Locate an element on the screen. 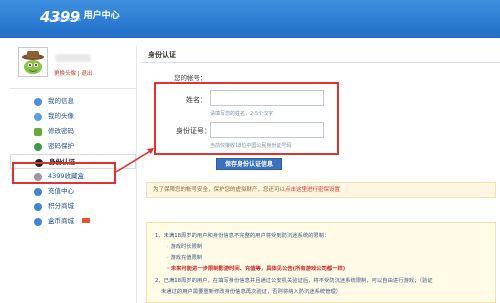 This screenshot has width=500, height=303. security-notice: 为了保障您的帐号安全，保护您的虚拟财产，您还可以点击这里进行密保设置 is located at coordinates (321, 190).